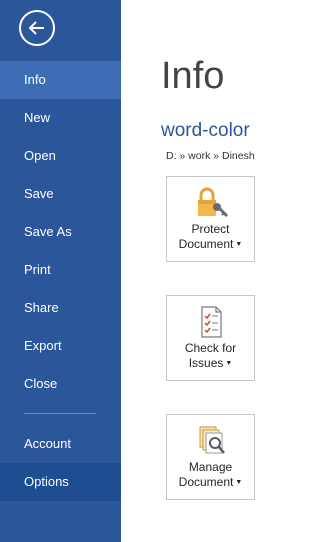  Describe the element at coordinates (193, 76) in the screenshot. I see `page-title: Info` at that location.